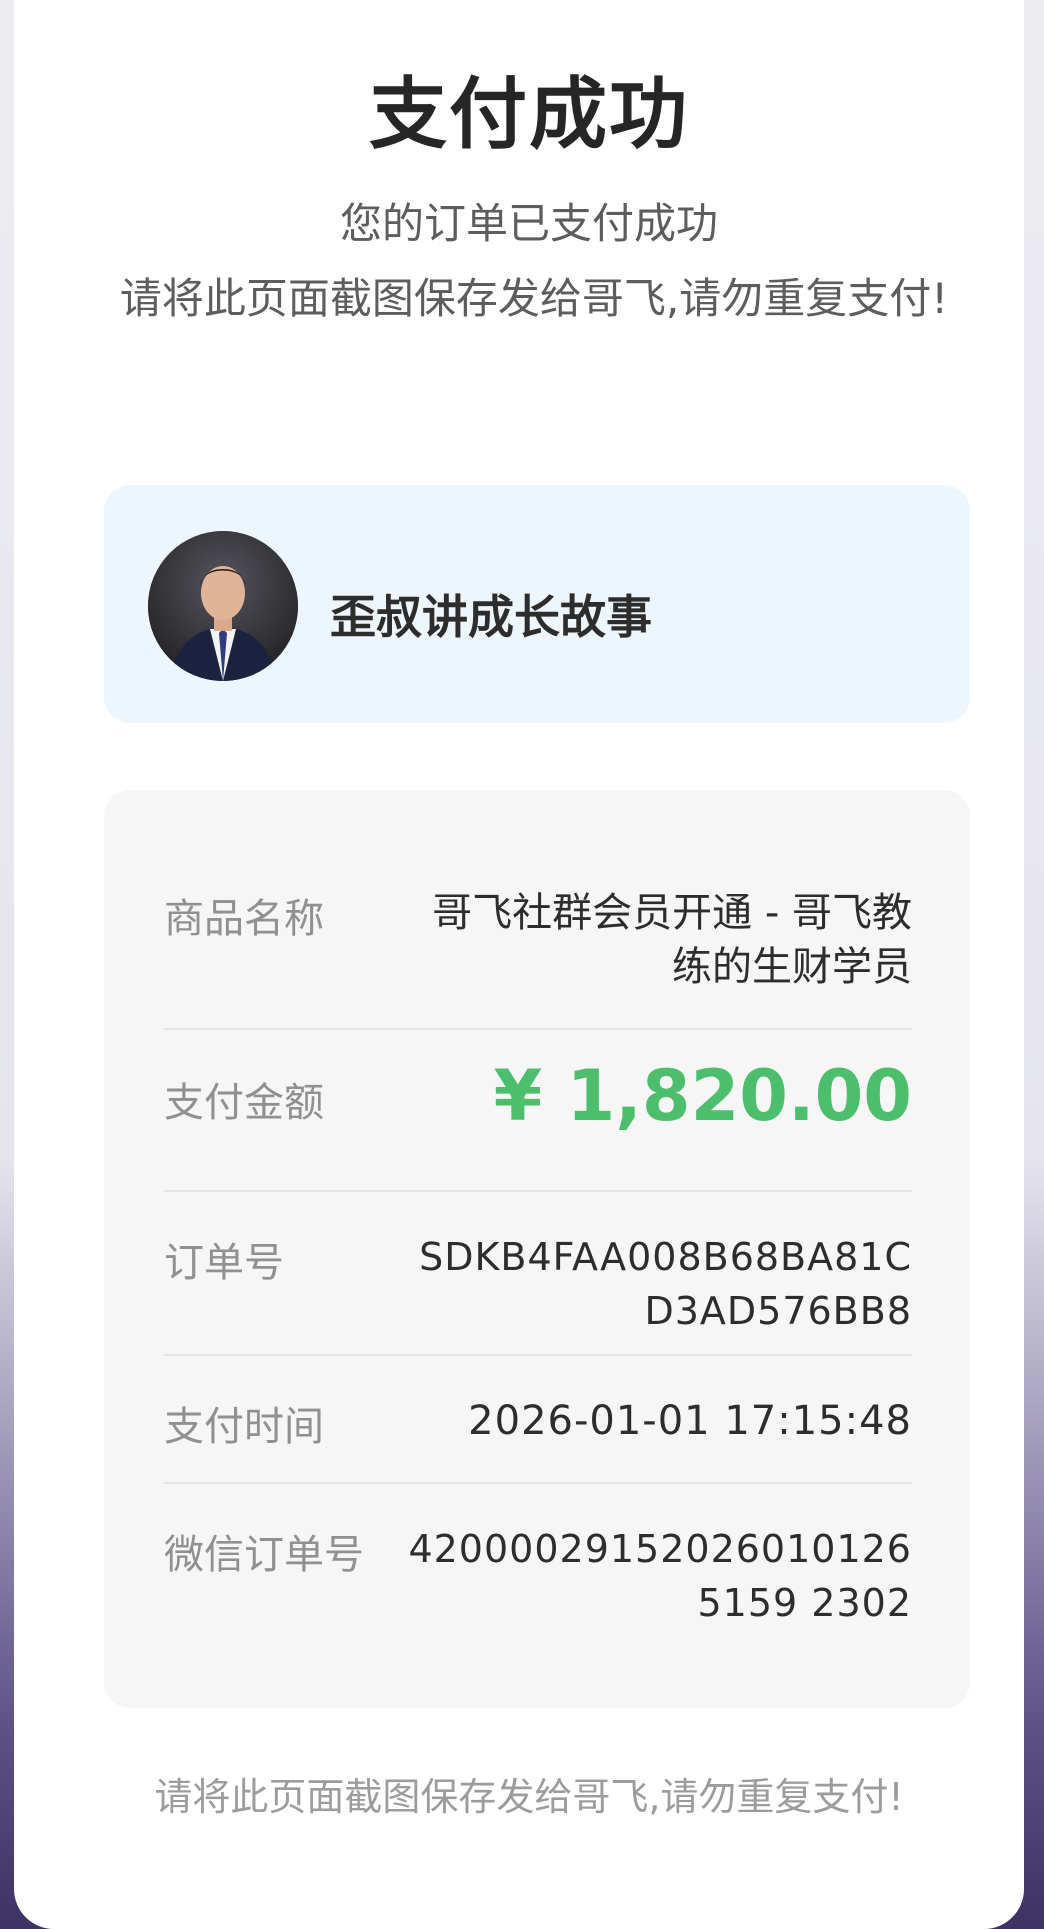  I want to click on wechat-order-value: 420000291520260101265159 2302, so click(660, 1576).